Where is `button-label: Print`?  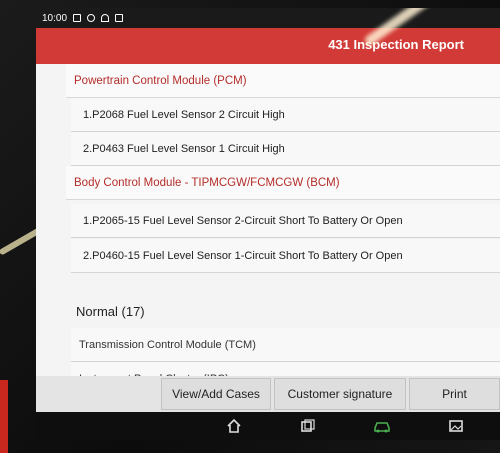 button-label: Print is located at coordinates (454, 394).